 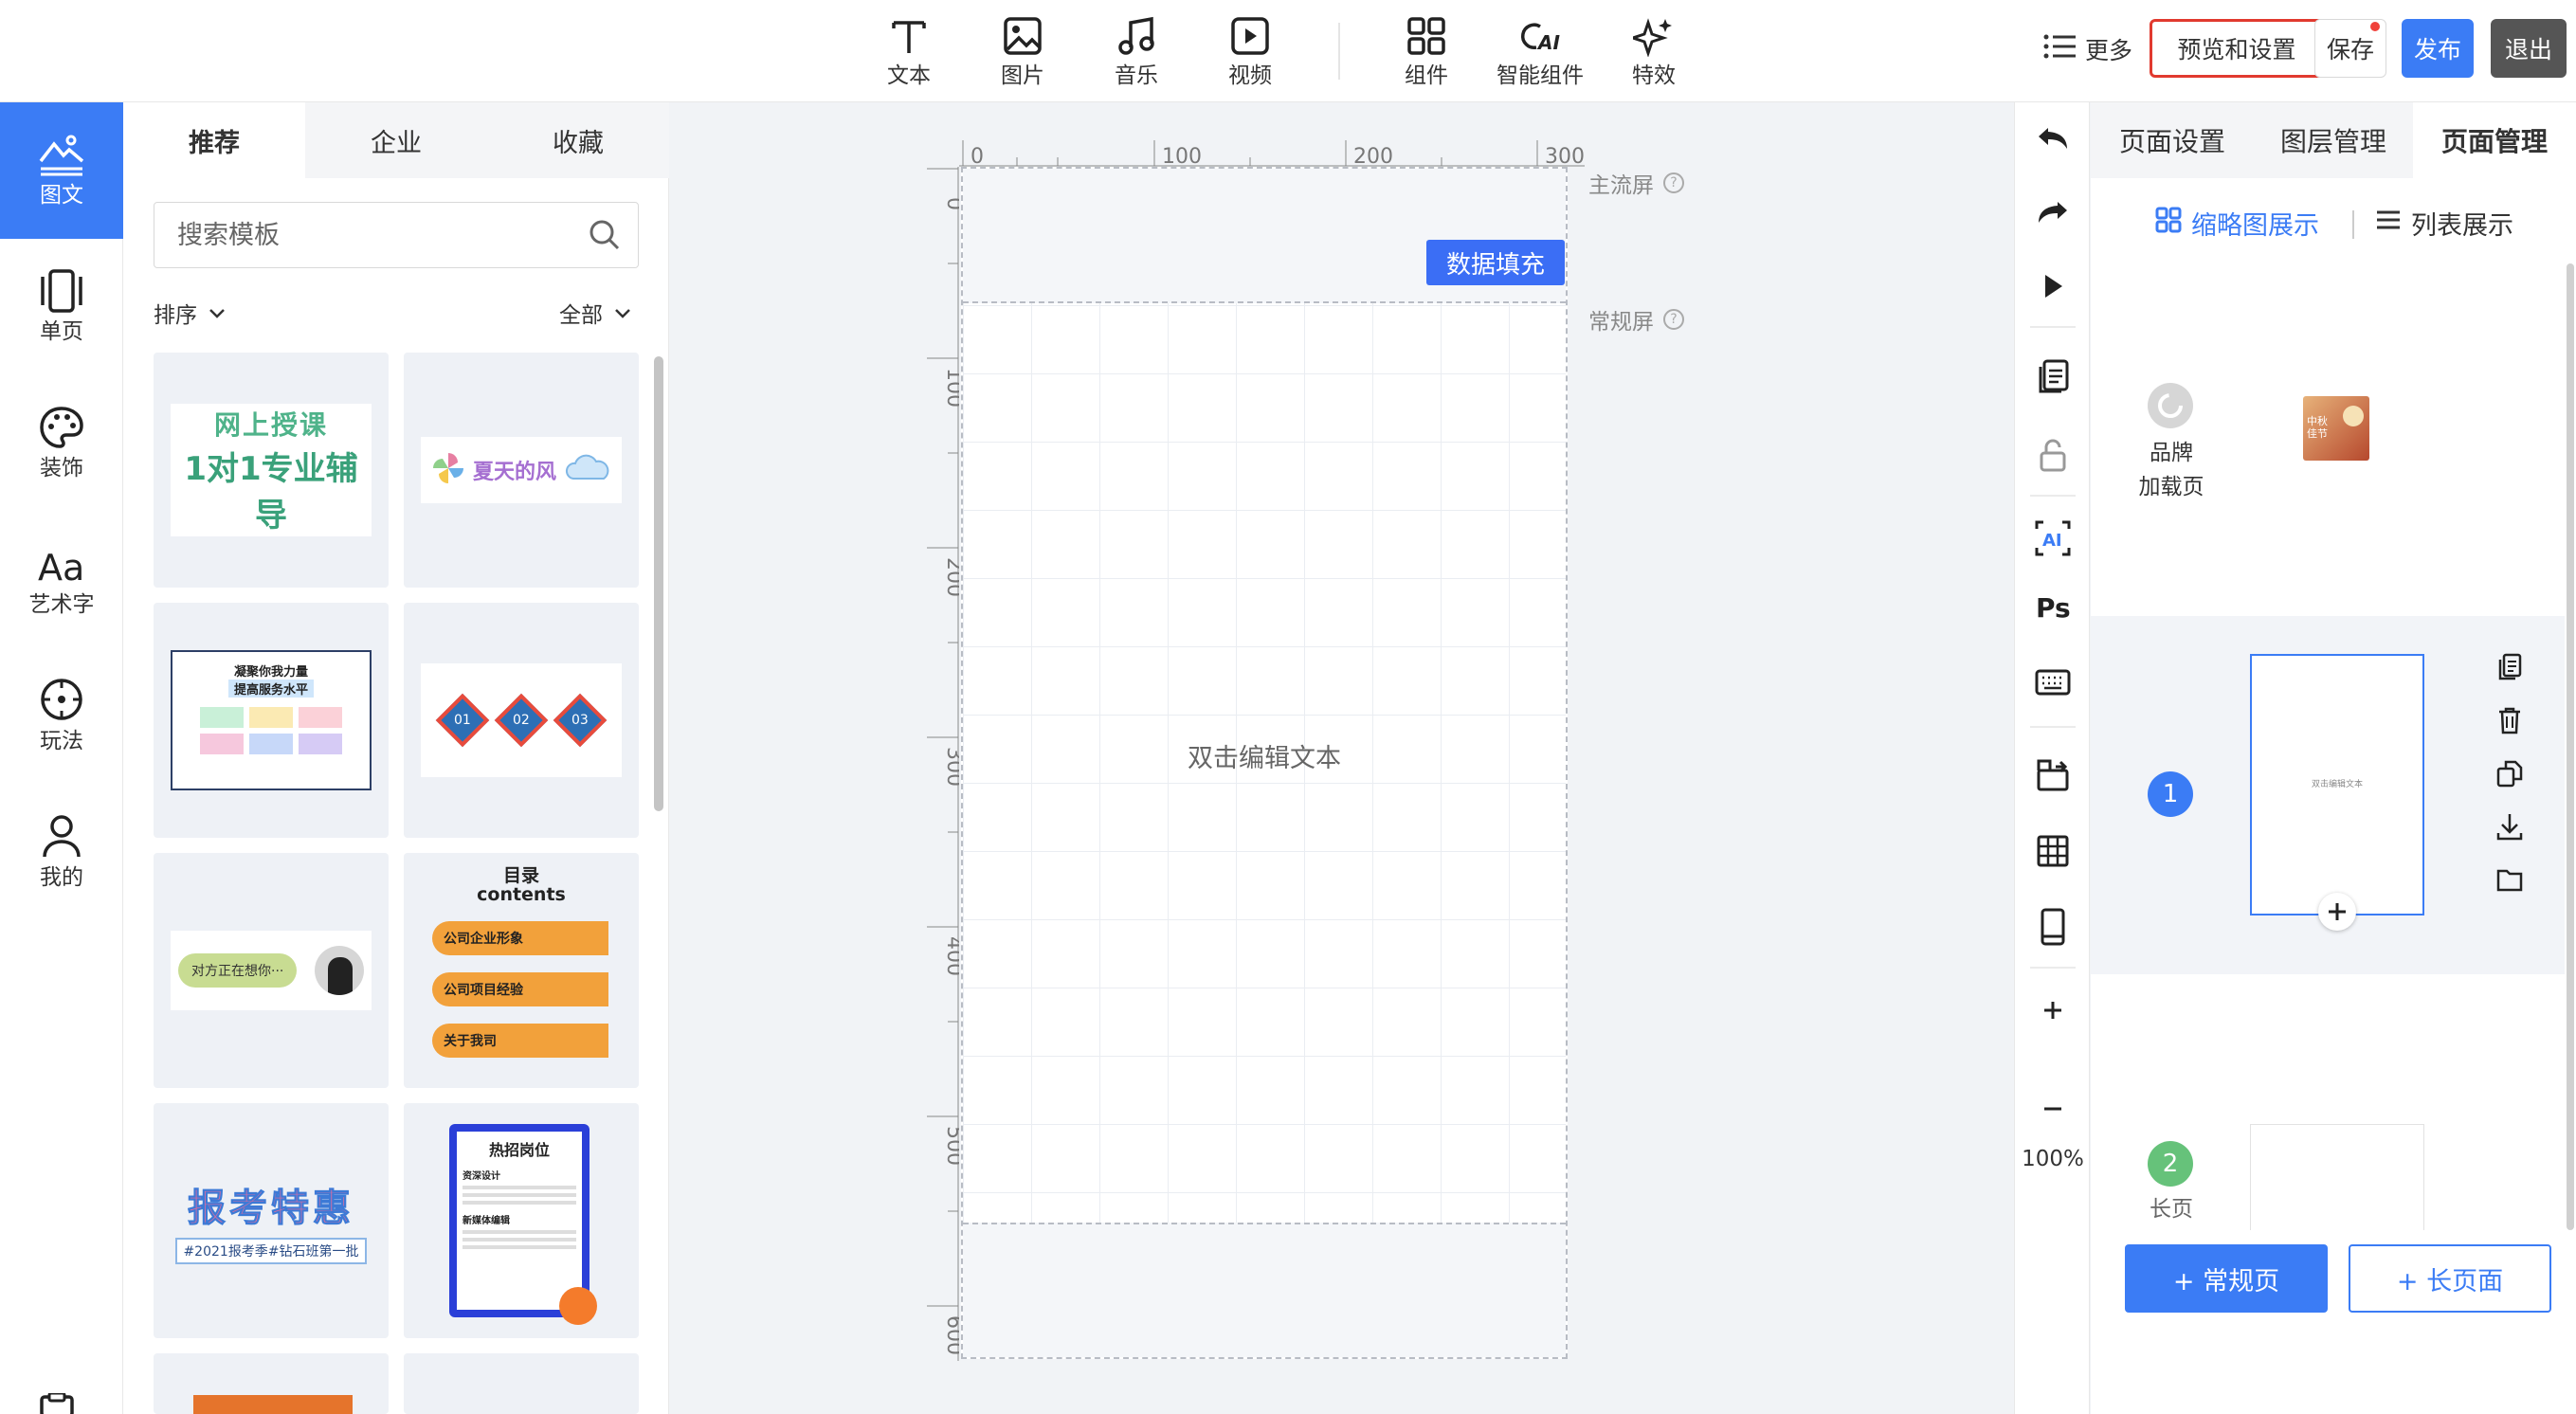 I want to click on text-tool-button: 文本, so click(x=909, y=52).